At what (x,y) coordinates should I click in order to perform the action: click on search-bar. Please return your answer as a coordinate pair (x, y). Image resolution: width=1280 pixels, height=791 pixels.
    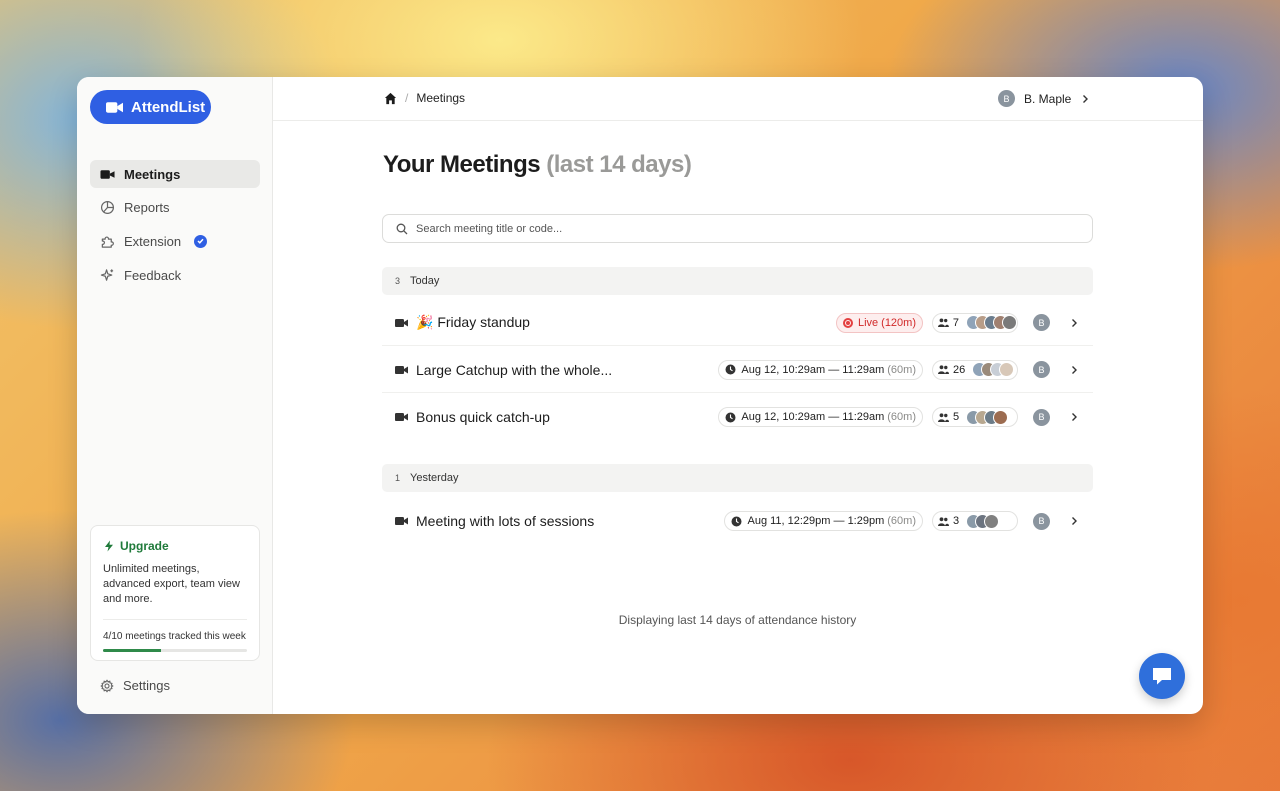
    Looking at the image, I should click on (737, 228).